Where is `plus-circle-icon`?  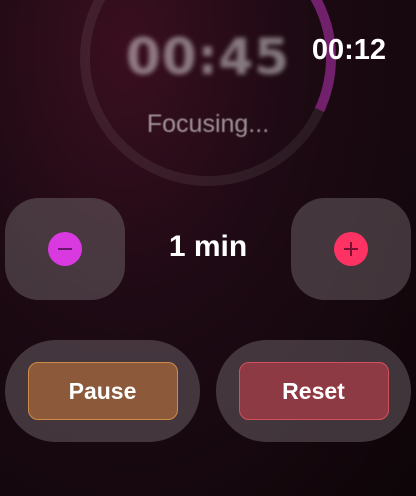
plus-circle-icon is located at coordinates (351, 249).